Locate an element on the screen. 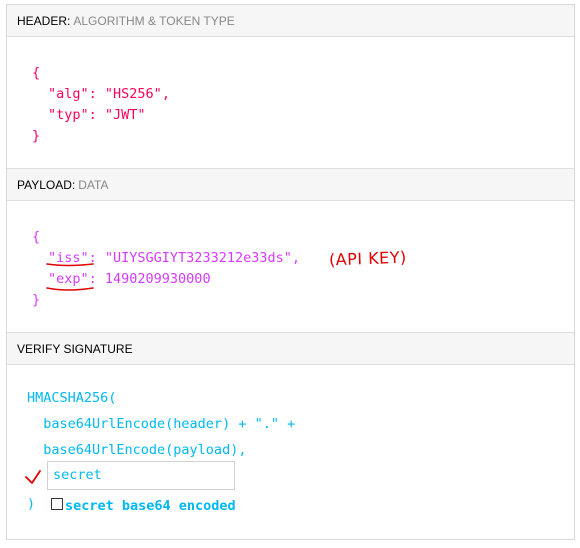  checkmark-icon is located at coordinates (33, 477).